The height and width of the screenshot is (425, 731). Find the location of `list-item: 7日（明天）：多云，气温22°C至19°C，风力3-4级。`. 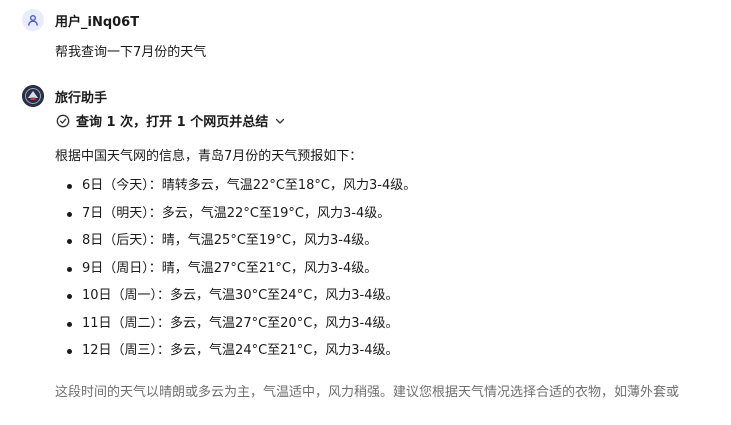

list-item: 7日（明天）：多云，气温22°C至19°C，风力3-4级。 is located at coordinates (235, 219).